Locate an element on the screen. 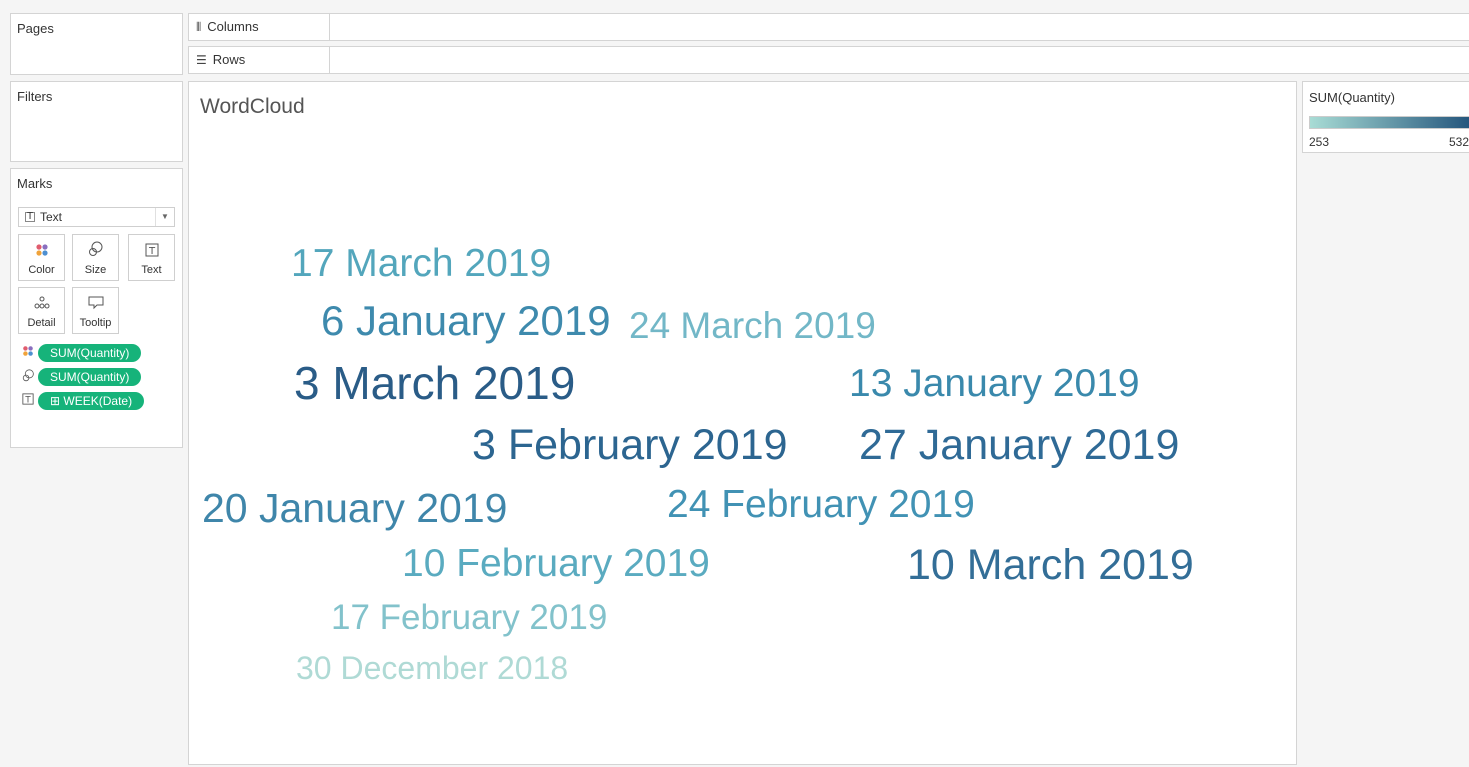  color-legend: SUM(Quantity) 253 532 is located at coordinates (1385, 117).